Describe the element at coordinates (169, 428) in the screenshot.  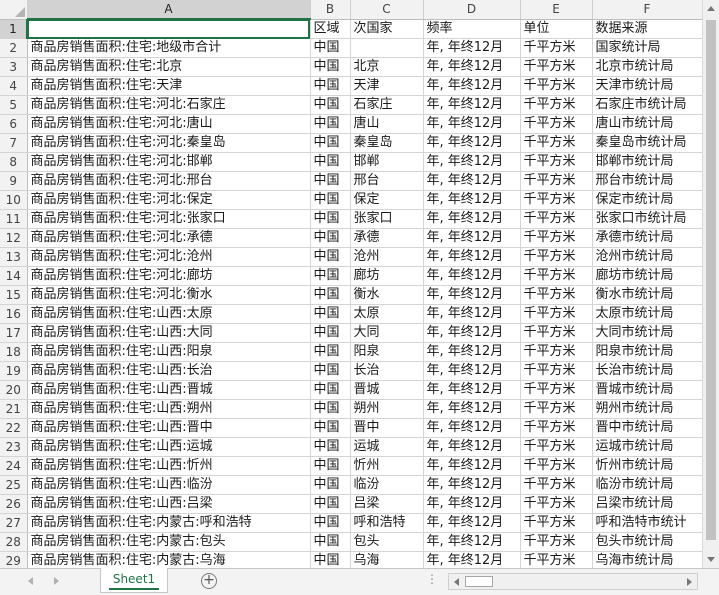
I see `cell-a: 商品房销售面积:住宅:山西:晋中` at that location.